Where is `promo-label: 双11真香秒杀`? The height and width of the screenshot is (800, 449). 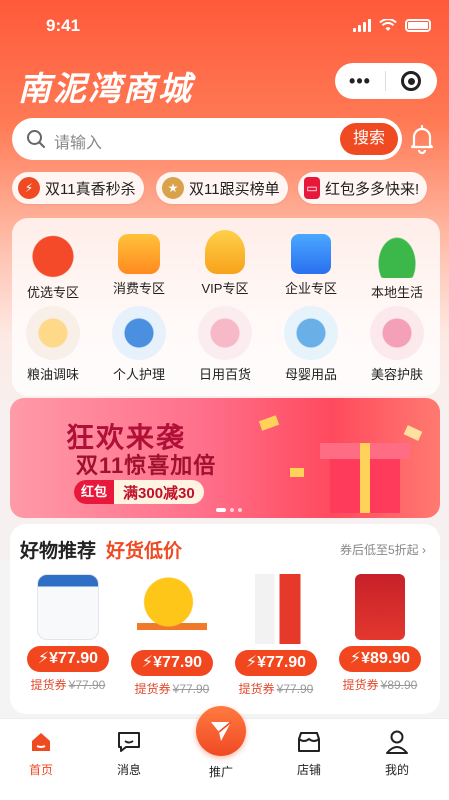
promo-label: 双11真香秒杀 is located at coordinates (90, 189).